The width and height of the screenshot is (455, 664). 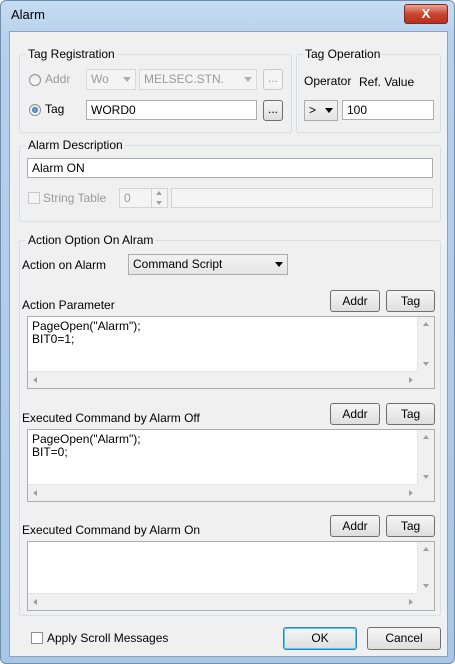 I want to click on addr-radio-label: Addr, so click(x=58, y=79).